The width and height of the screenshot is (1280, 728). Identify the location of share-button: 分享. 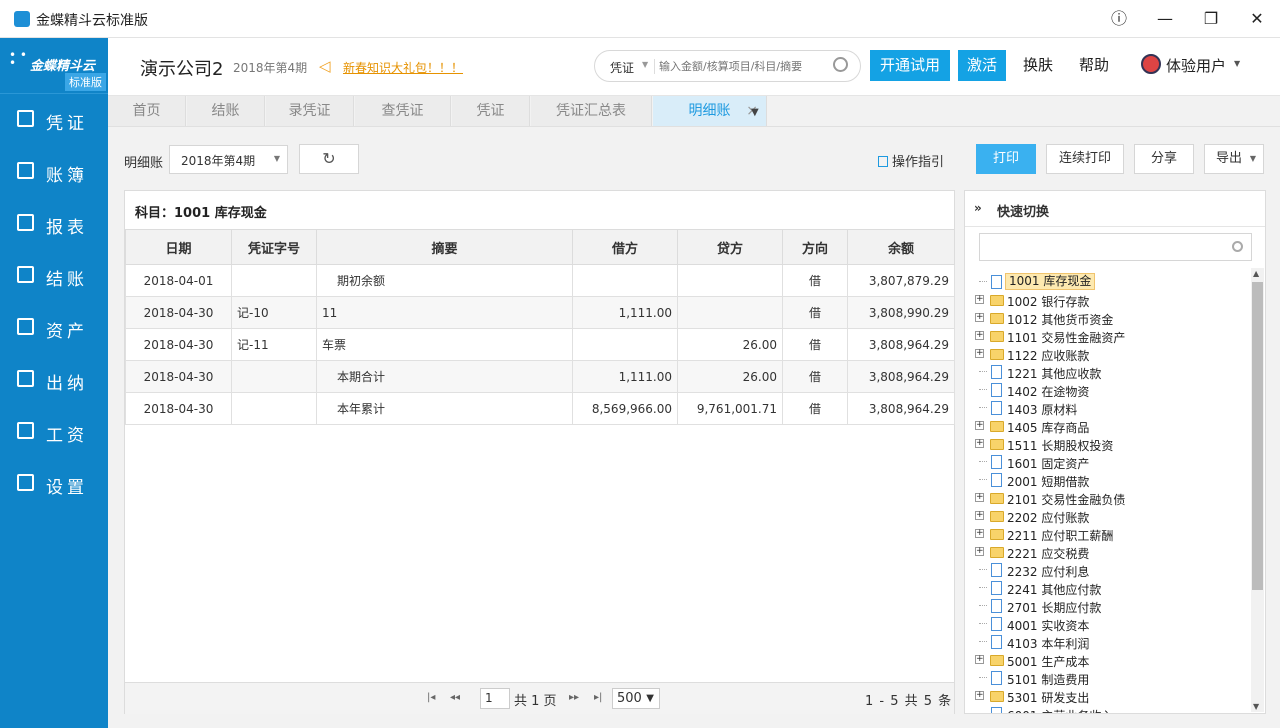
(1164, 159).